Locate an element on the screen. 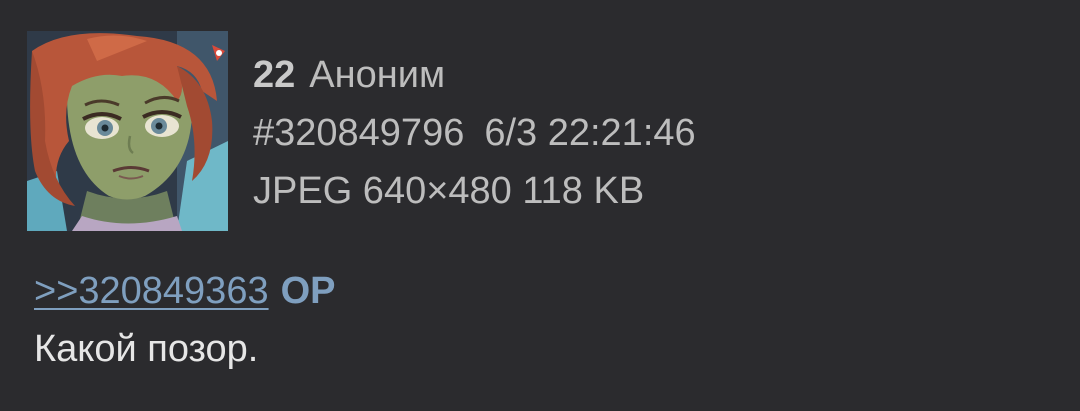 This screenshot has width=1080, height=411. post-thumbnail is located at coordinates (127, 131).